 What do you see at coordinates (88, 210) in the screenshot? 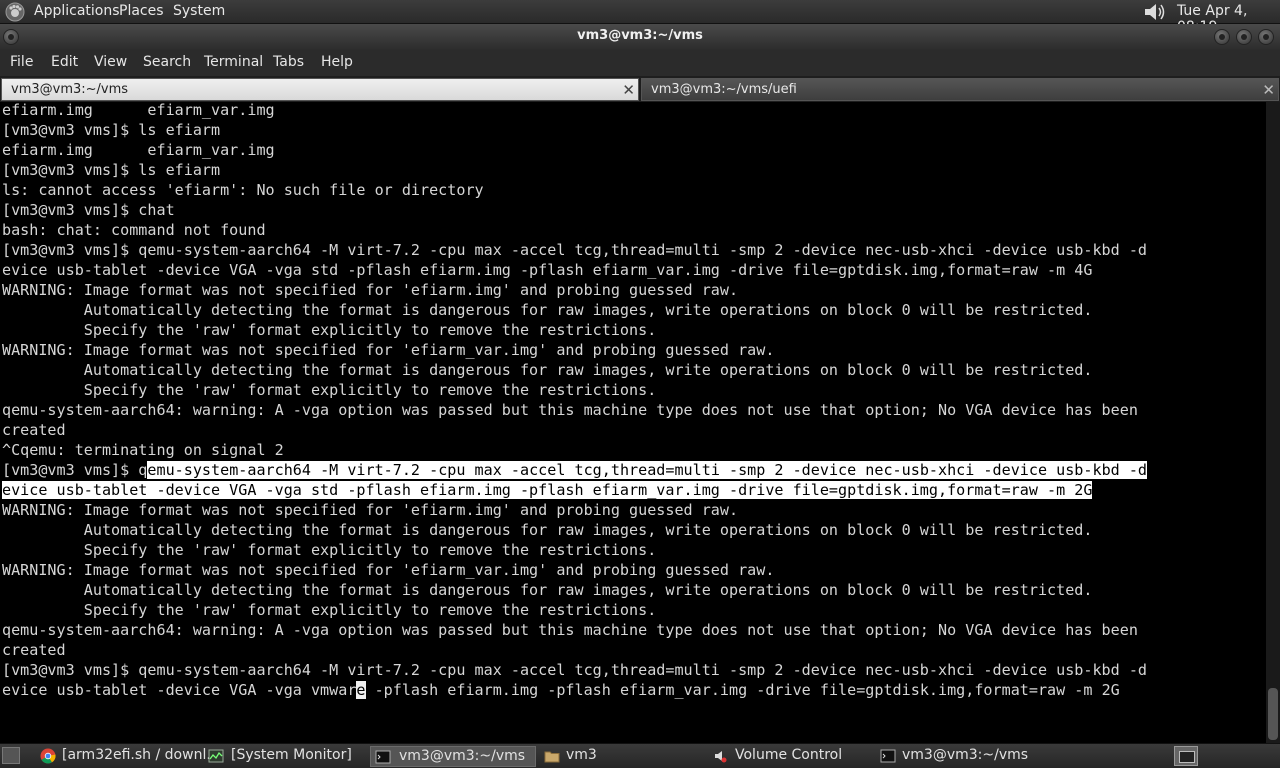
I see `terminal-line: [vm3@vm3 vms]$ chat` at bounding box center [88, 210].